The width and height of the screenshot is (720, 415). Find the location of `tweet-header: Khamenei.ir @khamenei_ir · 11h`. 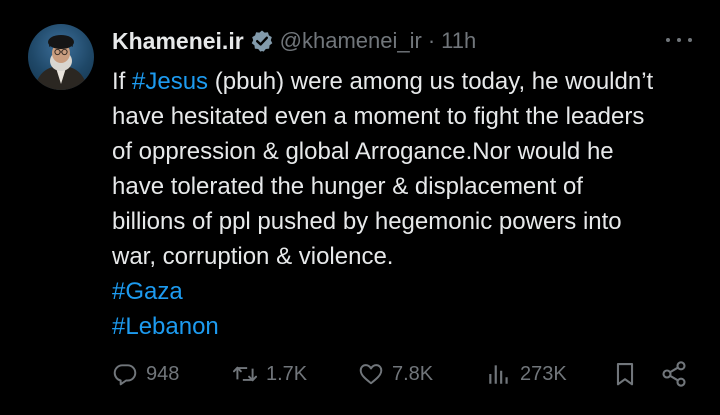

tweet-header: Khamenei.ir @khamenei_ir · 11h is located at coordinates (294, 41).